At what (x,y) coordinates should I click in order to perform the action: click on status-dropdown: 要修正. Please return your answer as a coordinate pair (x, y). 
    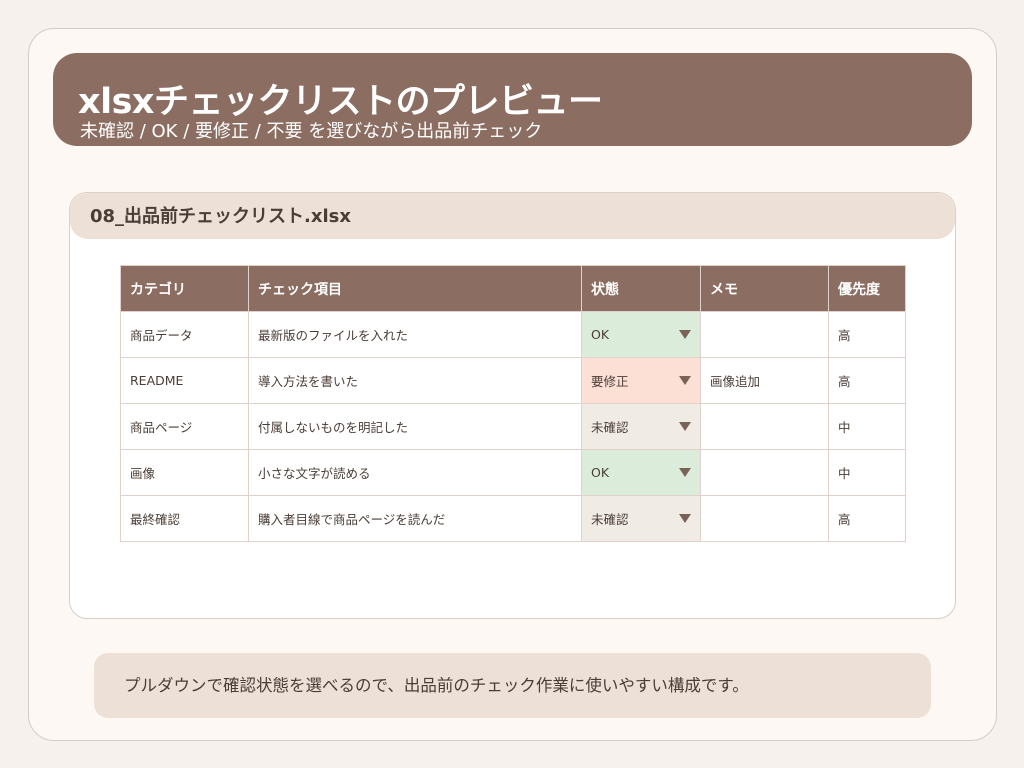
    Looking at the image, I should click on (641, 380).